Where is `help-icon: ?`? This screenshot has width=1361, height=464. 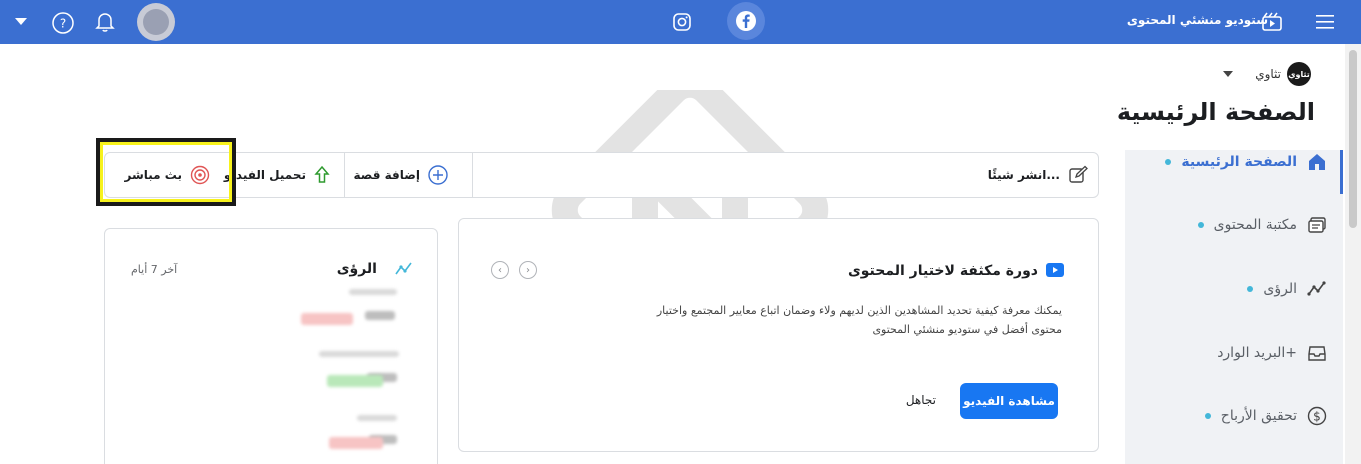
help-icon: ? is located at coordinates (62, 22).